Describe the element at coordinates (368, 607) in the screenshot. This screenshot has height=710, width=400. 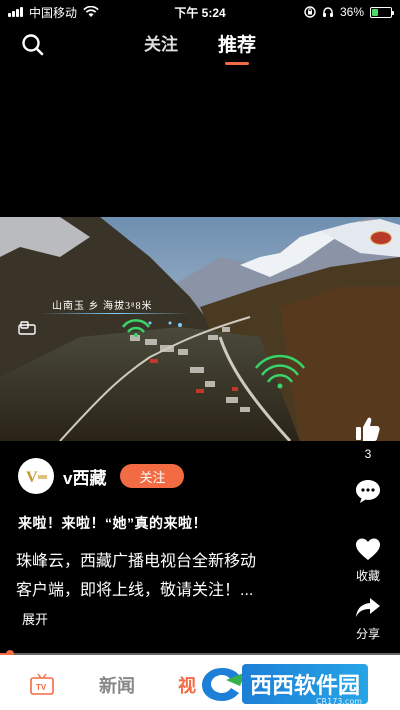
I see `share-icon` at that location.